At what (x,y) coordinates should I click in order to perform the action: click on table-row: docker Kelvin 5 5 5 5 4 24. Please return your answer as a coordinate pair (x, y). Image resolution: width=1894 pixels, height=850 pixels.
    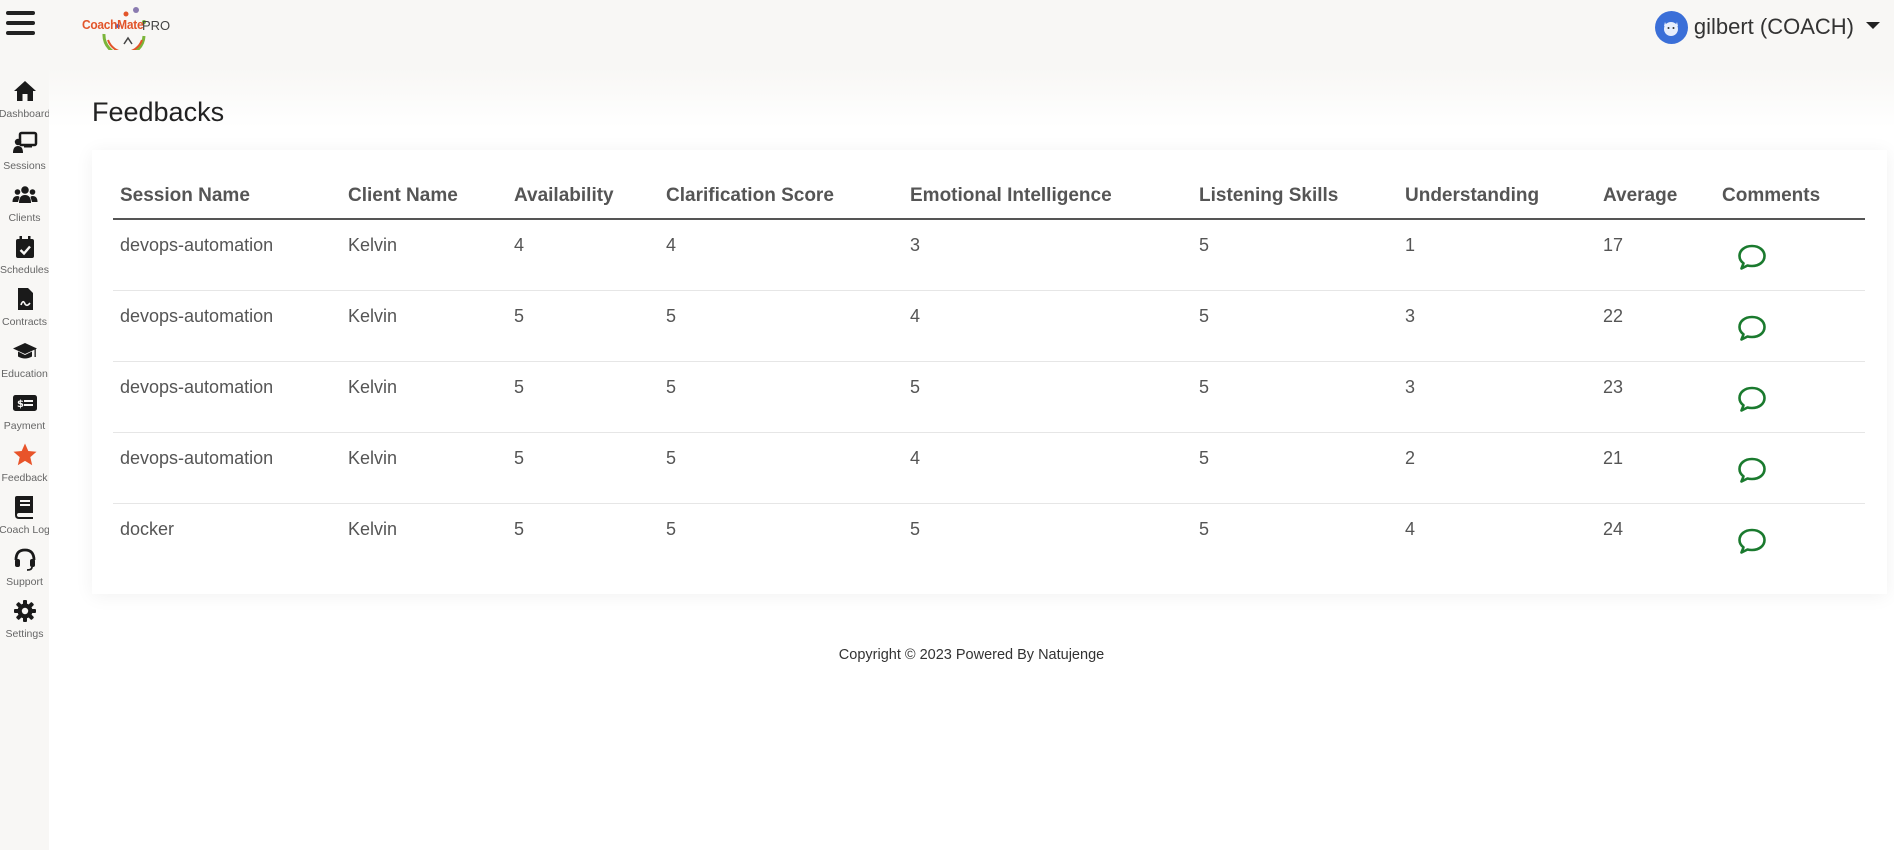
    Looking at the image, I should click on (989, 538).